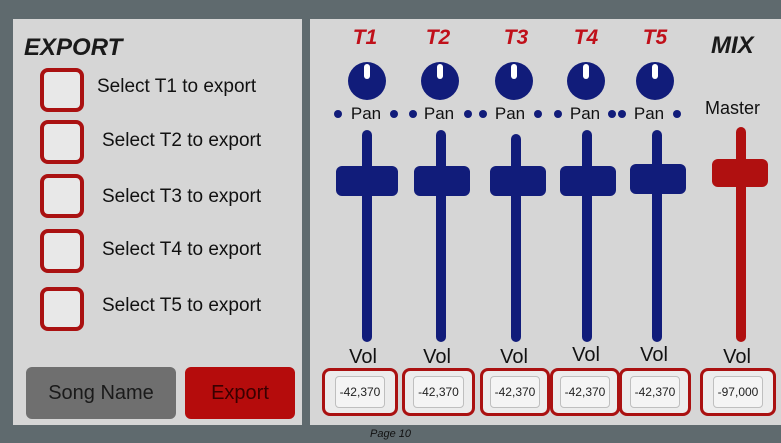  I want to click on export-checkbox-t3, so click(62, 196).